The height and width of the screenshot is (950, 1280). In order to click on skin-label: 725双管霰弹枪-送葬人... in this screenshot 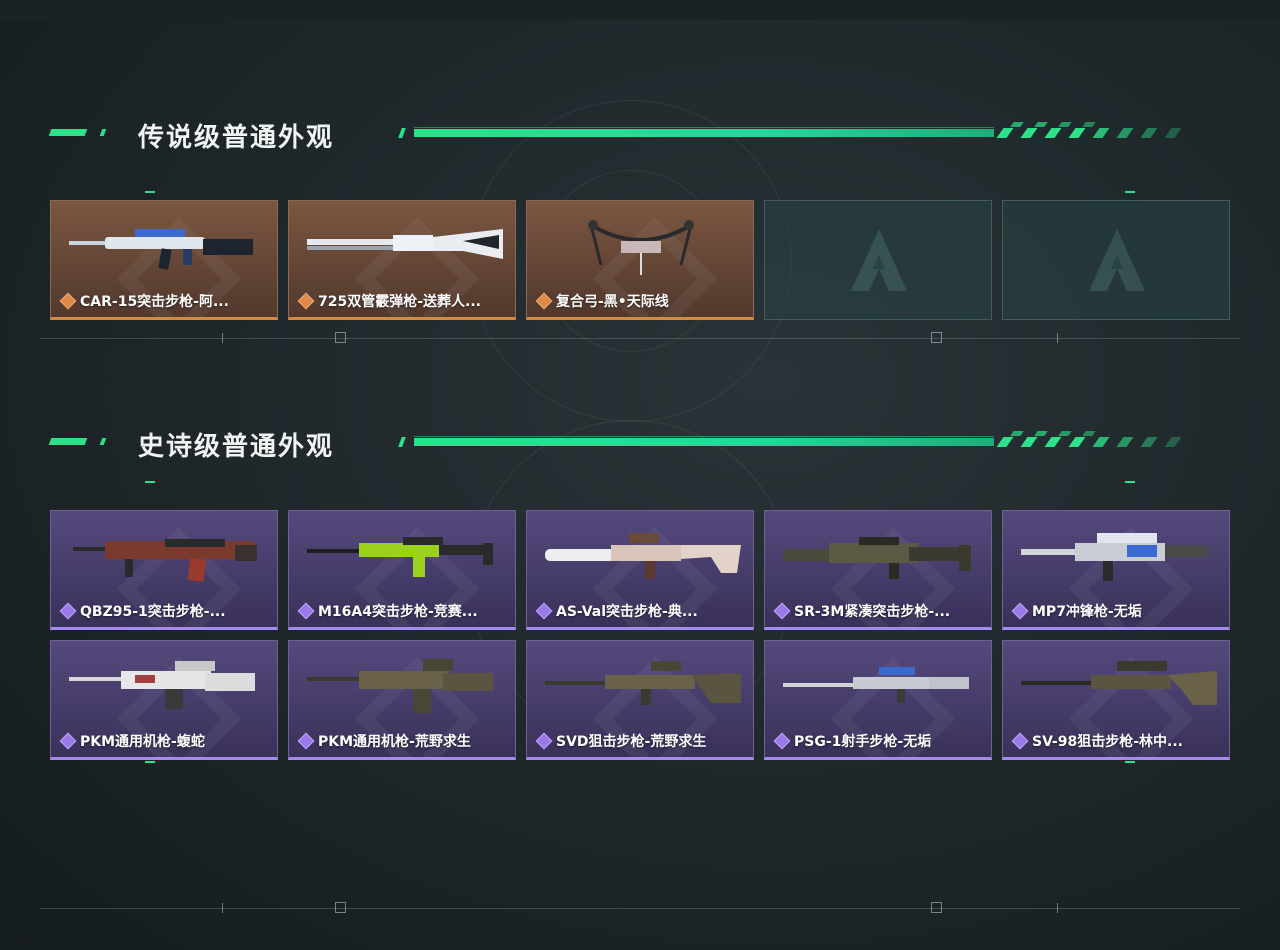, I will do `click(390, 301)`.